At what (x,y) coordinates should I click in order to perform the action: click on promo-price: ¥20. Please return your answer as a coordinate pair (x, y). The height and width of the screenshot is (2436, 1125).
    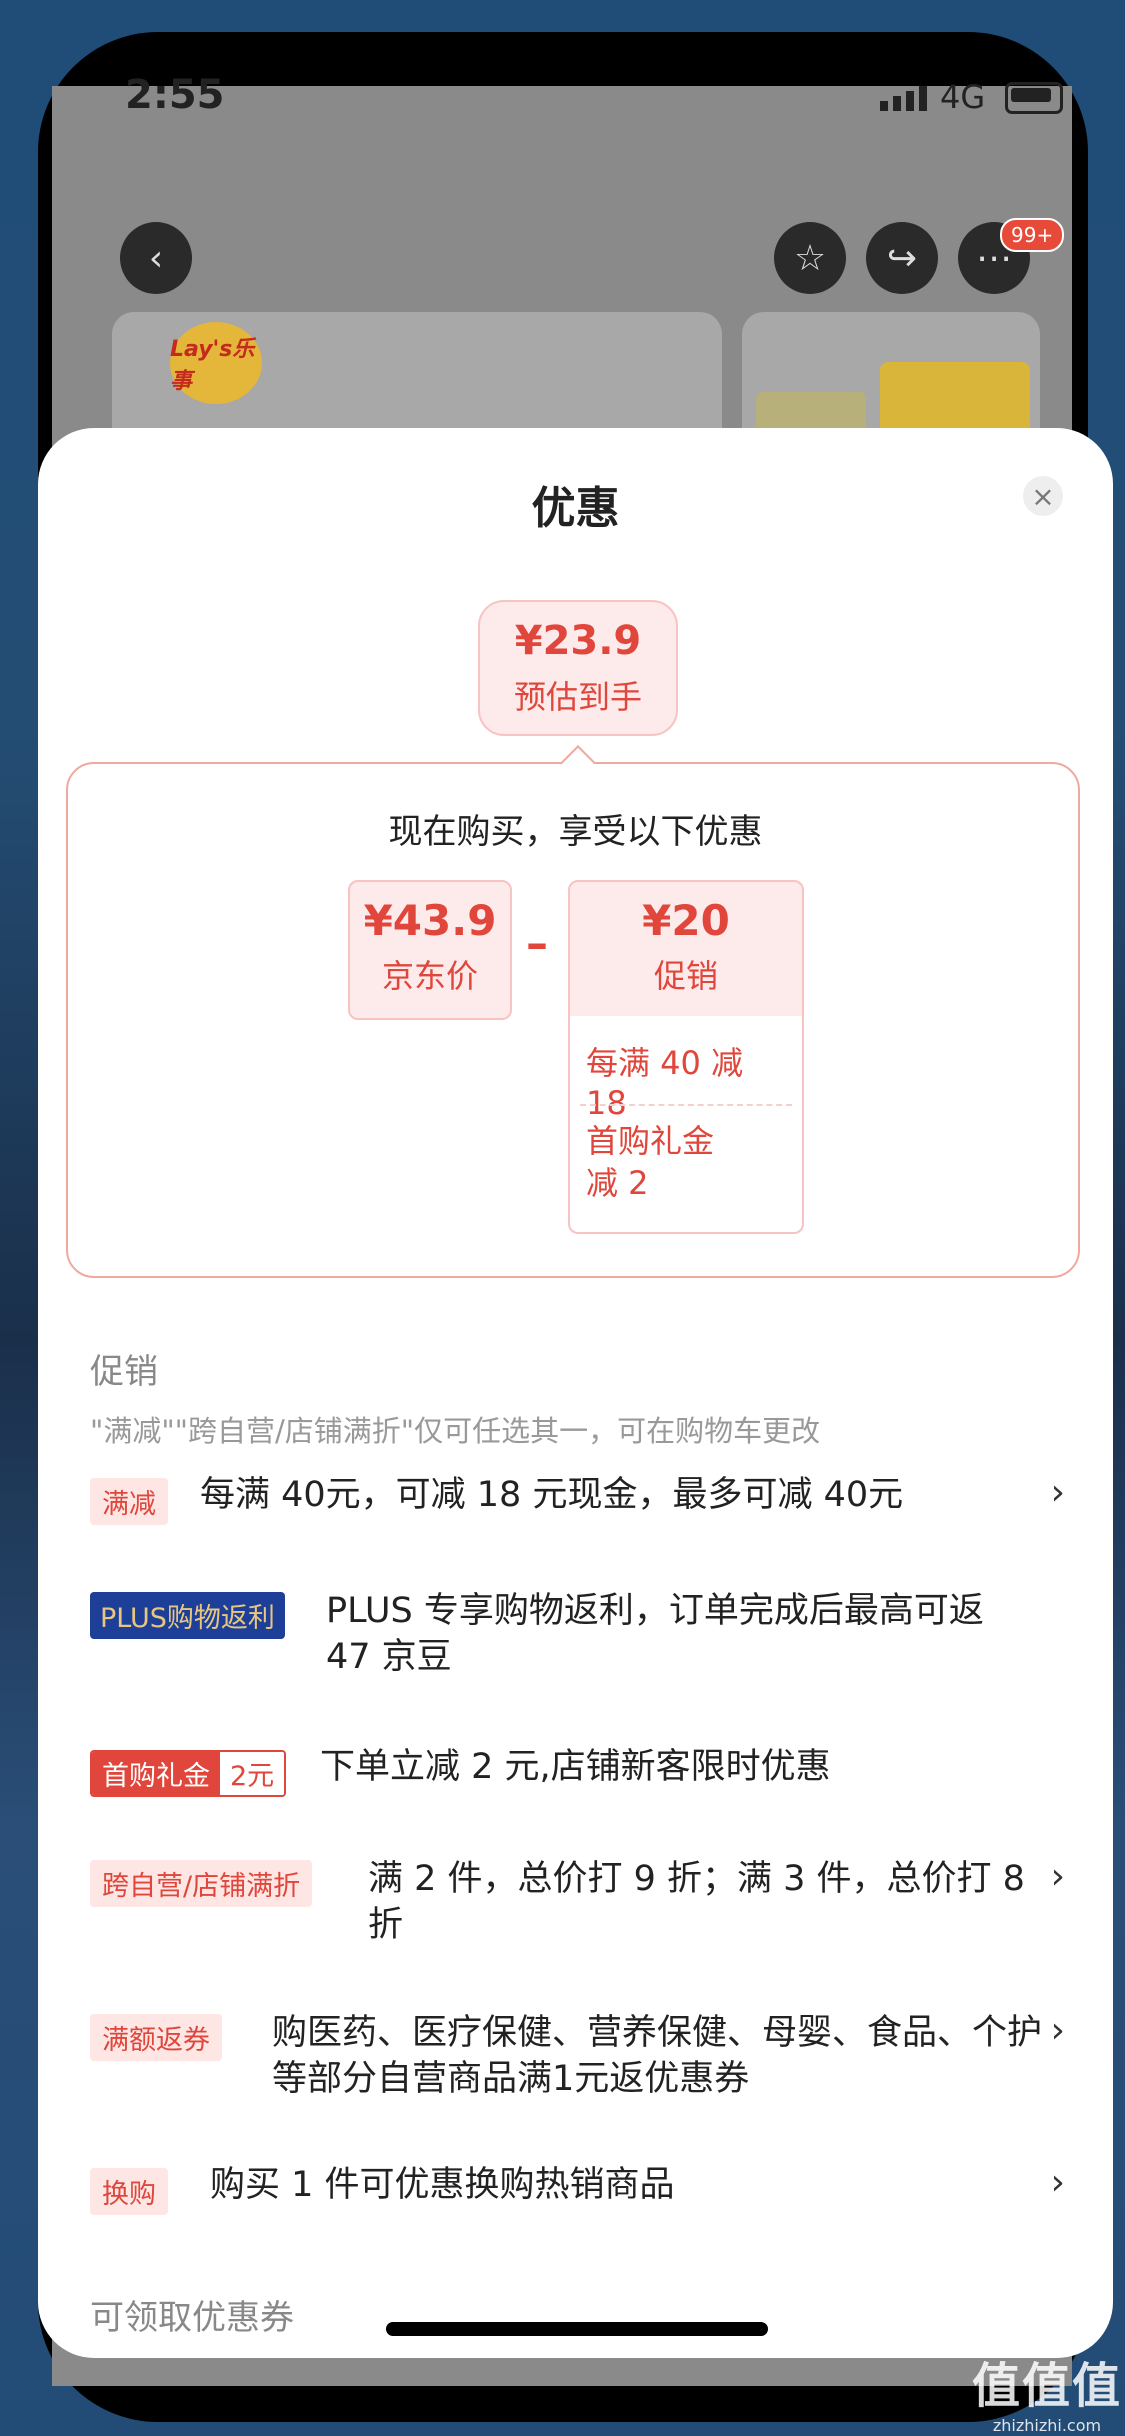
    Looking at the image, I should click on (686, 920).